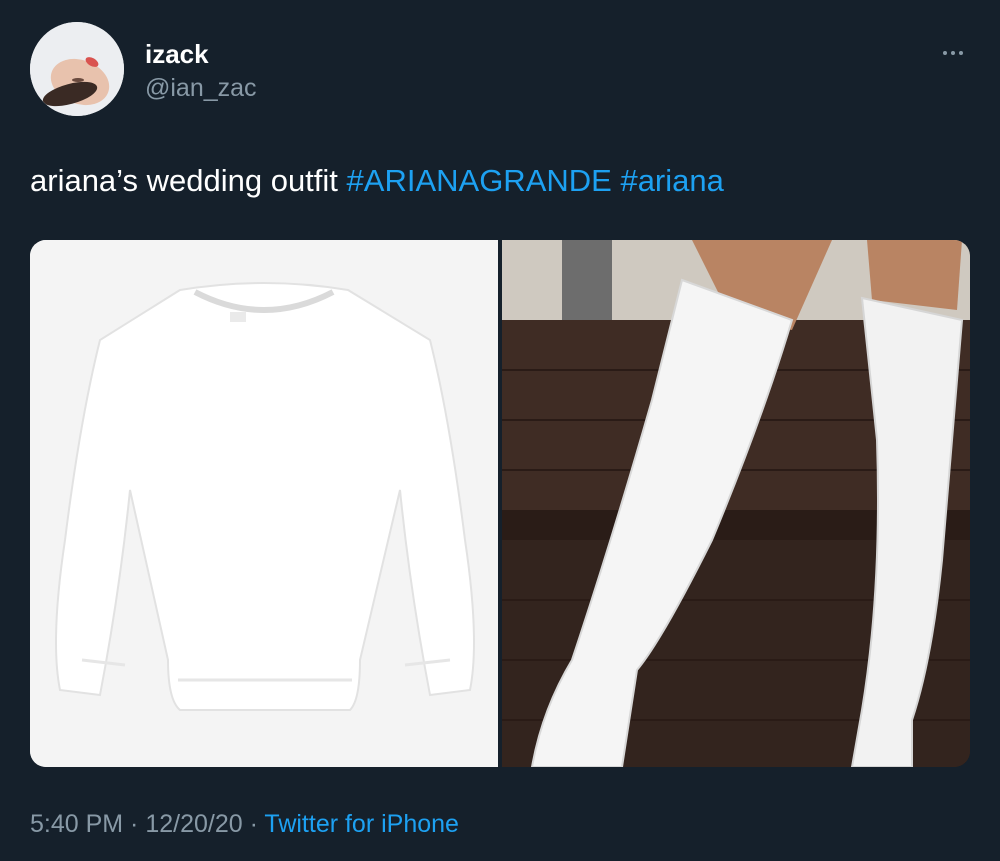  I want to click on tweet-source-link: Twitter for iPhone, so click(361, 824).